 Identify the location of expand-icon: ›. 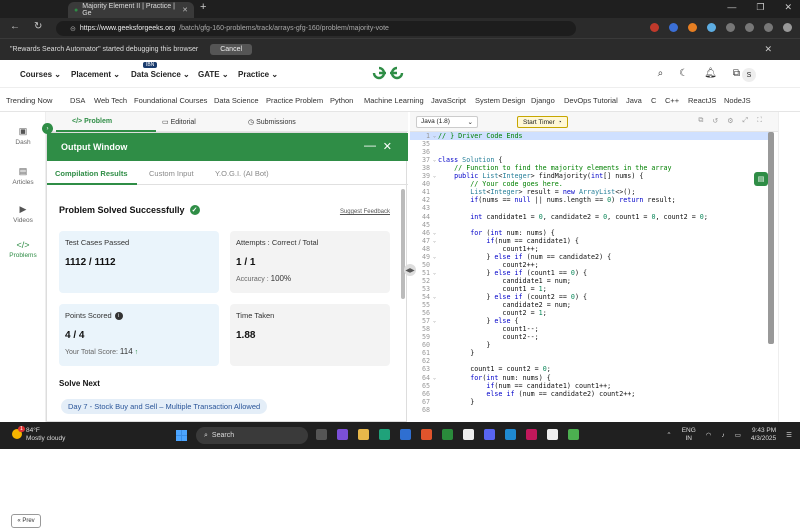
(47, 128).